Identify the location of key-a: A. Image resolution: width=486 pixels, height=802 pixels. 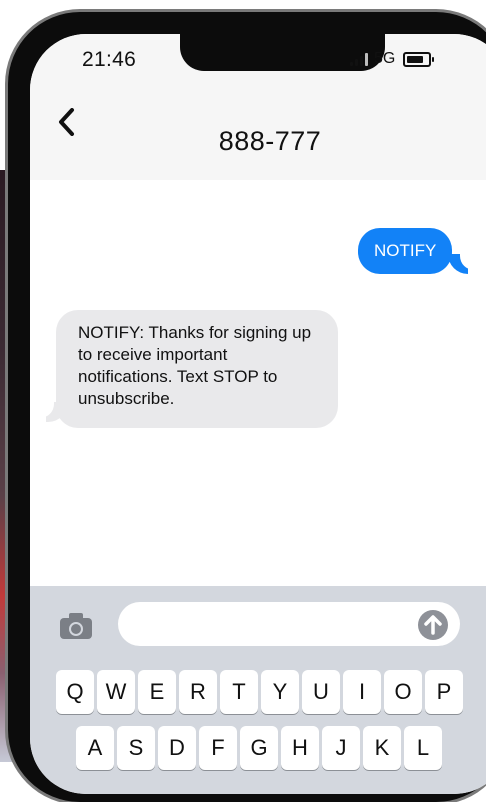
(95, 748).